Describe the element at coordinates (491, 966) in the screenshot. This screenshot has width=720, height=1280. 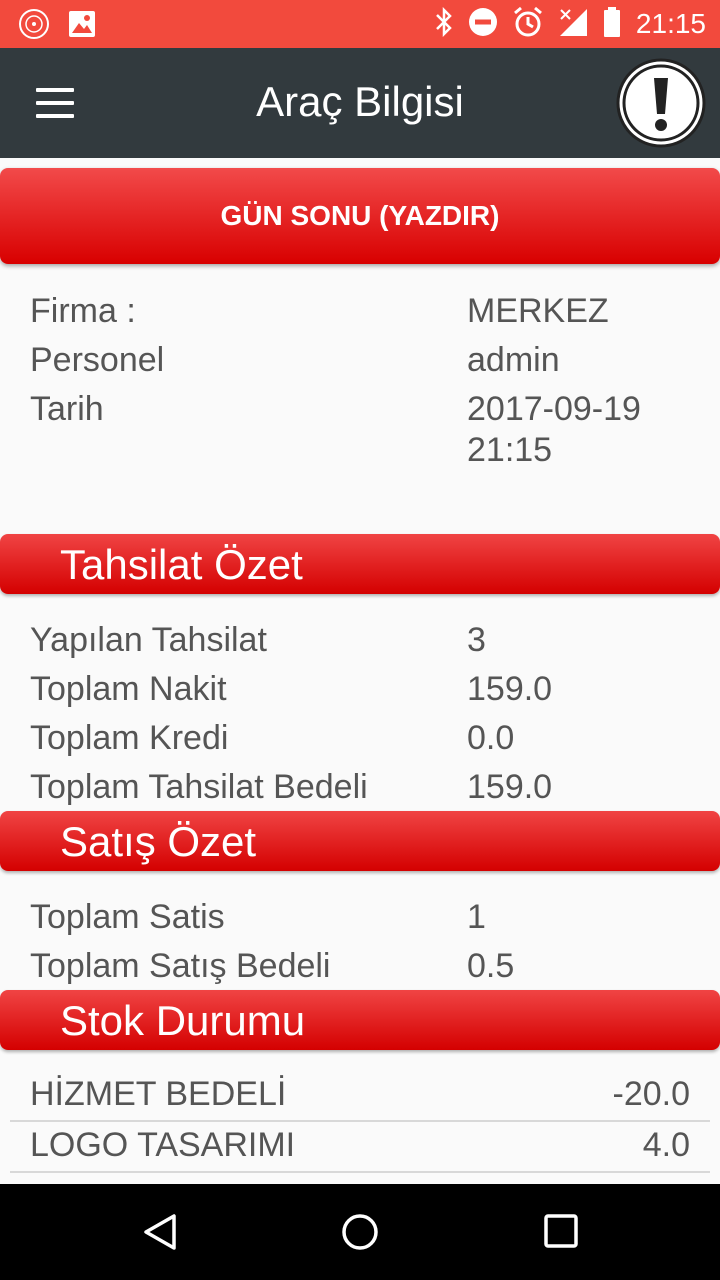
I see `satis-row-value: 0.5` at that location.